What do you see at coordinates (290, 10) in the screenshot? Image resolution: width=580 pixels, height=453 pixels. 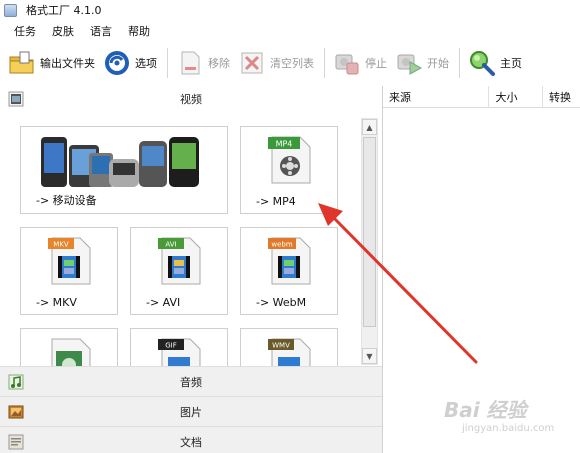 I see `title-bar: 格式工厂 4.1.0` at bounding box center [290, 10].